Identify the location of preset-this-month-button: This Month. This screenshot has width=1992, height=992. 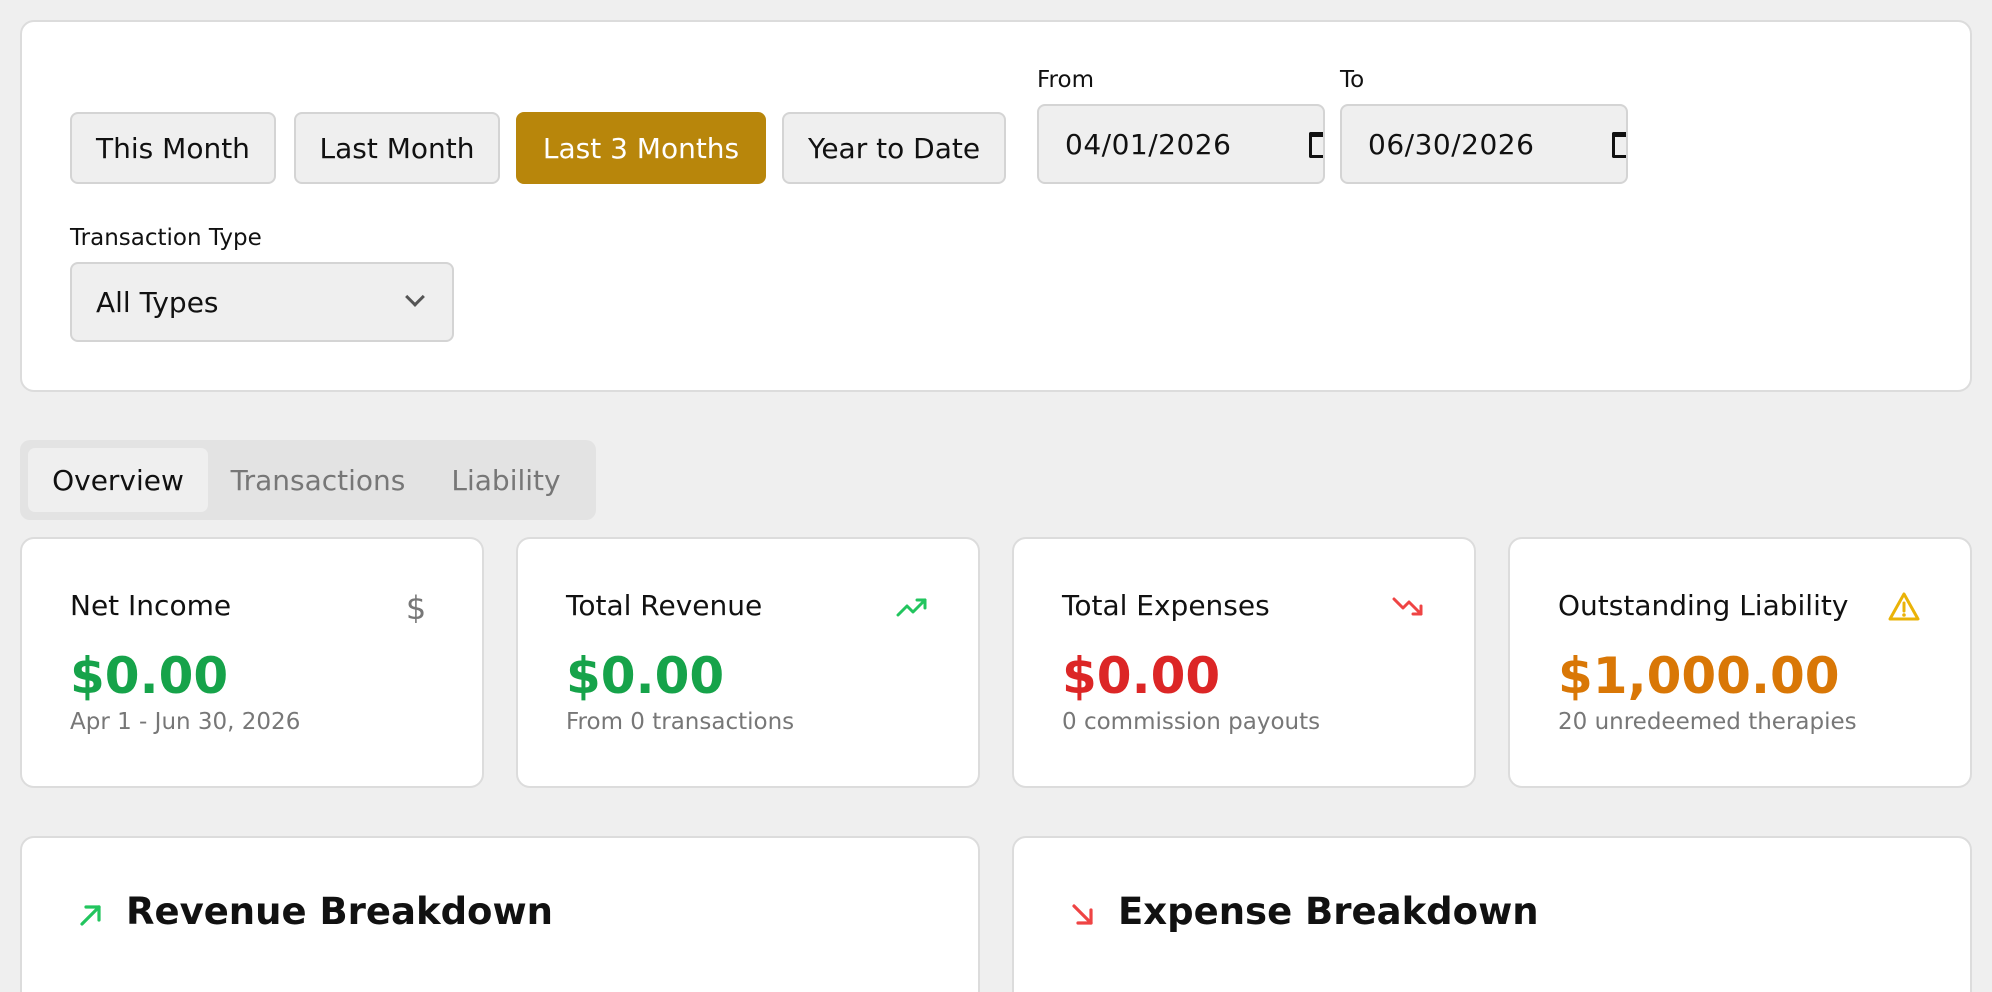
(173, 148).